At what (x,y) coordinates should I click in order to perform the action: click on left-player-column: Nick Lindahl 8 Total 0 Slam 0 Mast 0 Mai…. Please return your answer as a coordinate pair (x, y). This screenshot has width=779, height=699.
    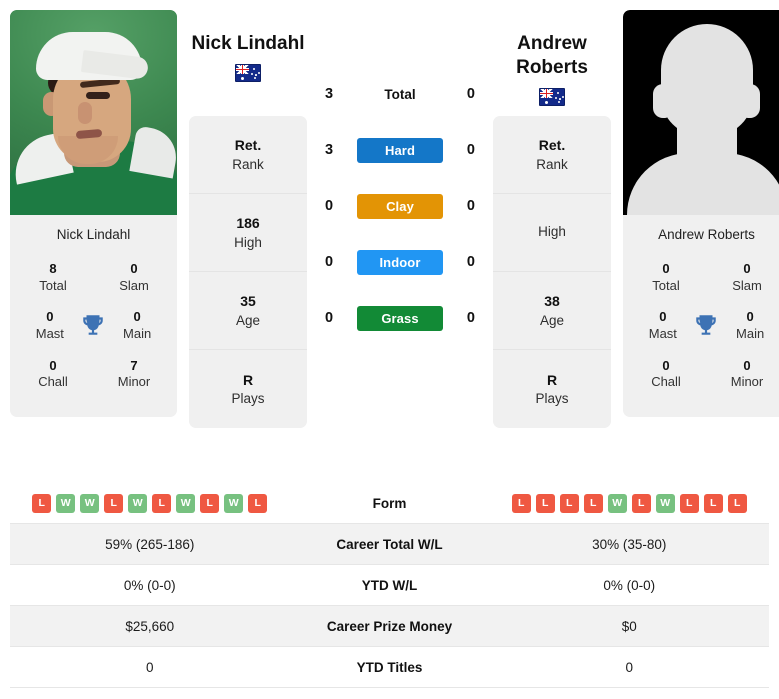
    Looking at the image, I should click on (93, 214).